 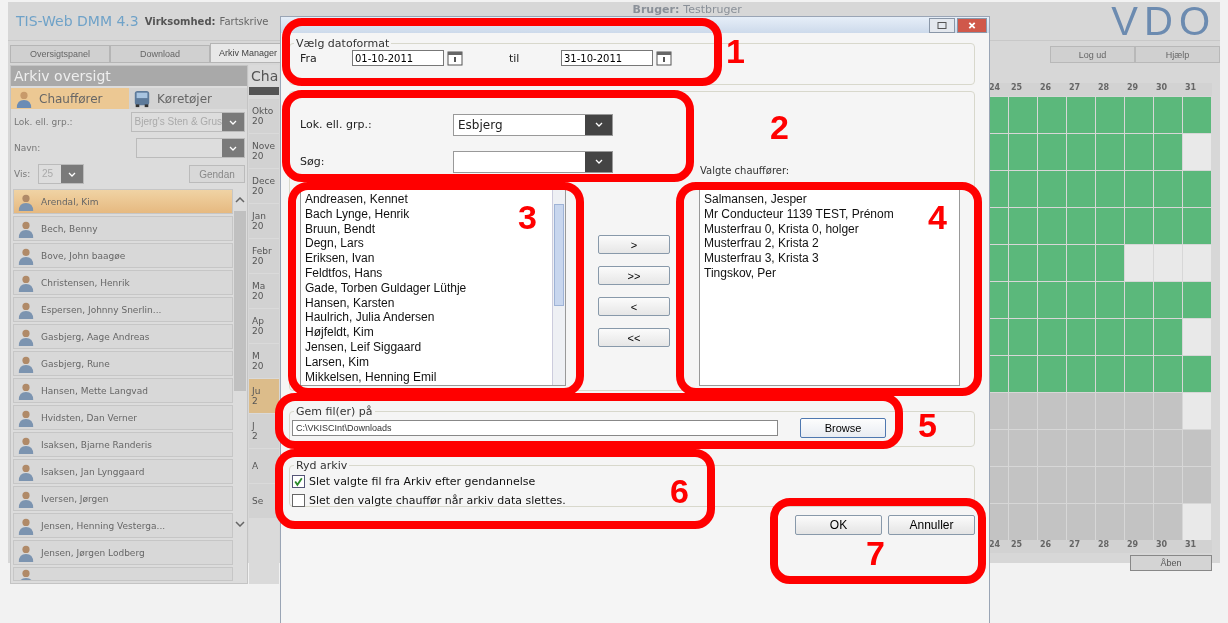 What do you see at coordinates (1177, 54) in the screenshot?
I see `header-button: Hjælp` at bounding box center [1177, 54].